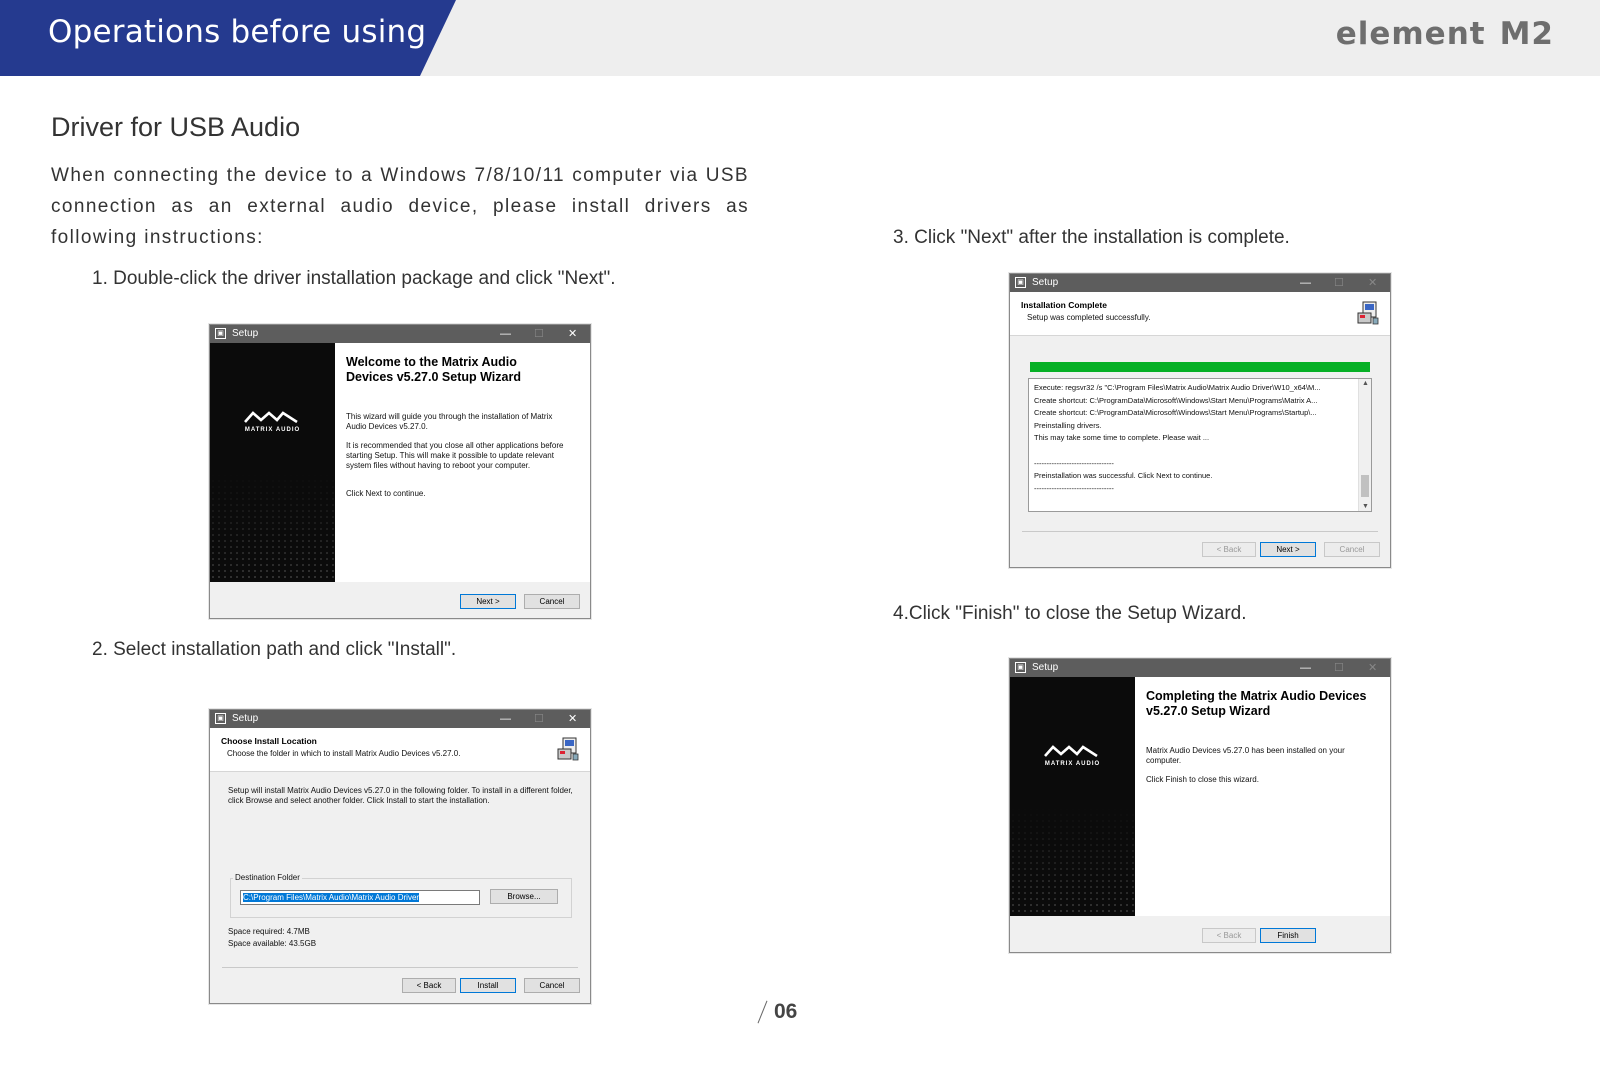 This screenshot has height=1073, width=1600. What do you see at coordinates (1064, 305) in the screenshot?
I see `wizard-header-title: Installation Complete` at bounding box center [1064, 305].